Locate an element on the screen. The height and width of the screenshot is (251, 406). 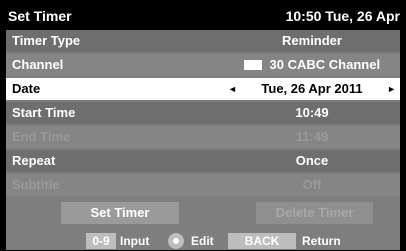
delete-timer-button: Delete Timer is located at coordinates (314, 213).